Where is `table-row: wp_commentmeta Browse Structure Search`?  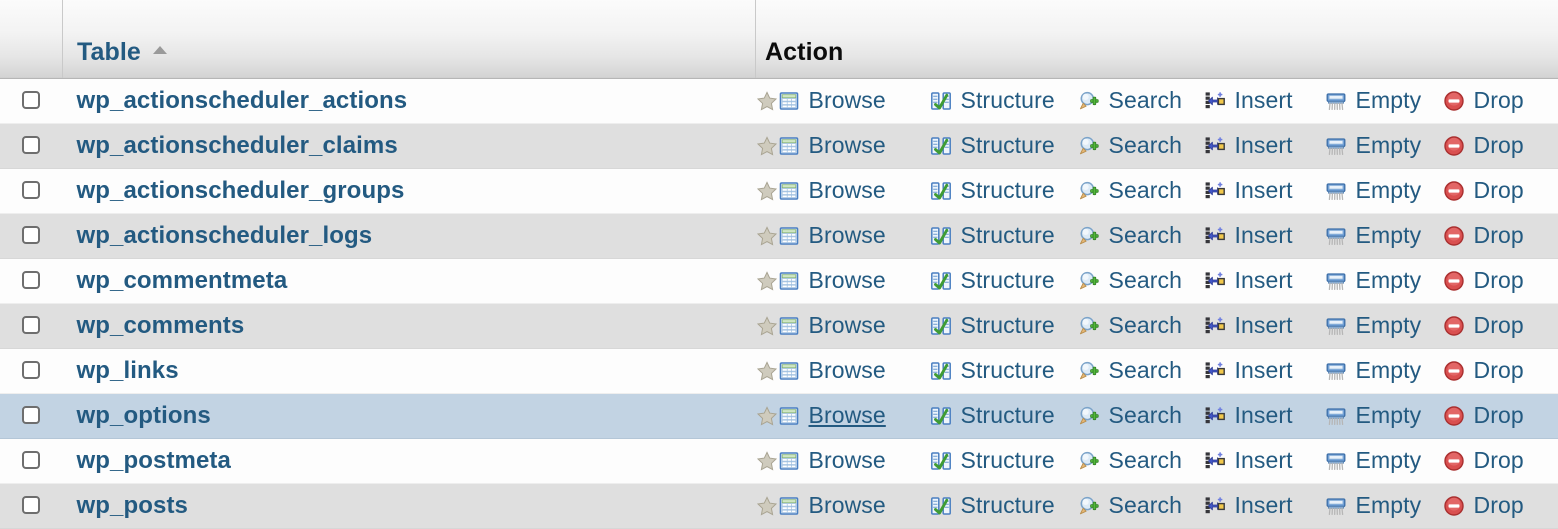 table-row: wp_commentmeta Browse Structure Search is located at coordinates (779, 280).